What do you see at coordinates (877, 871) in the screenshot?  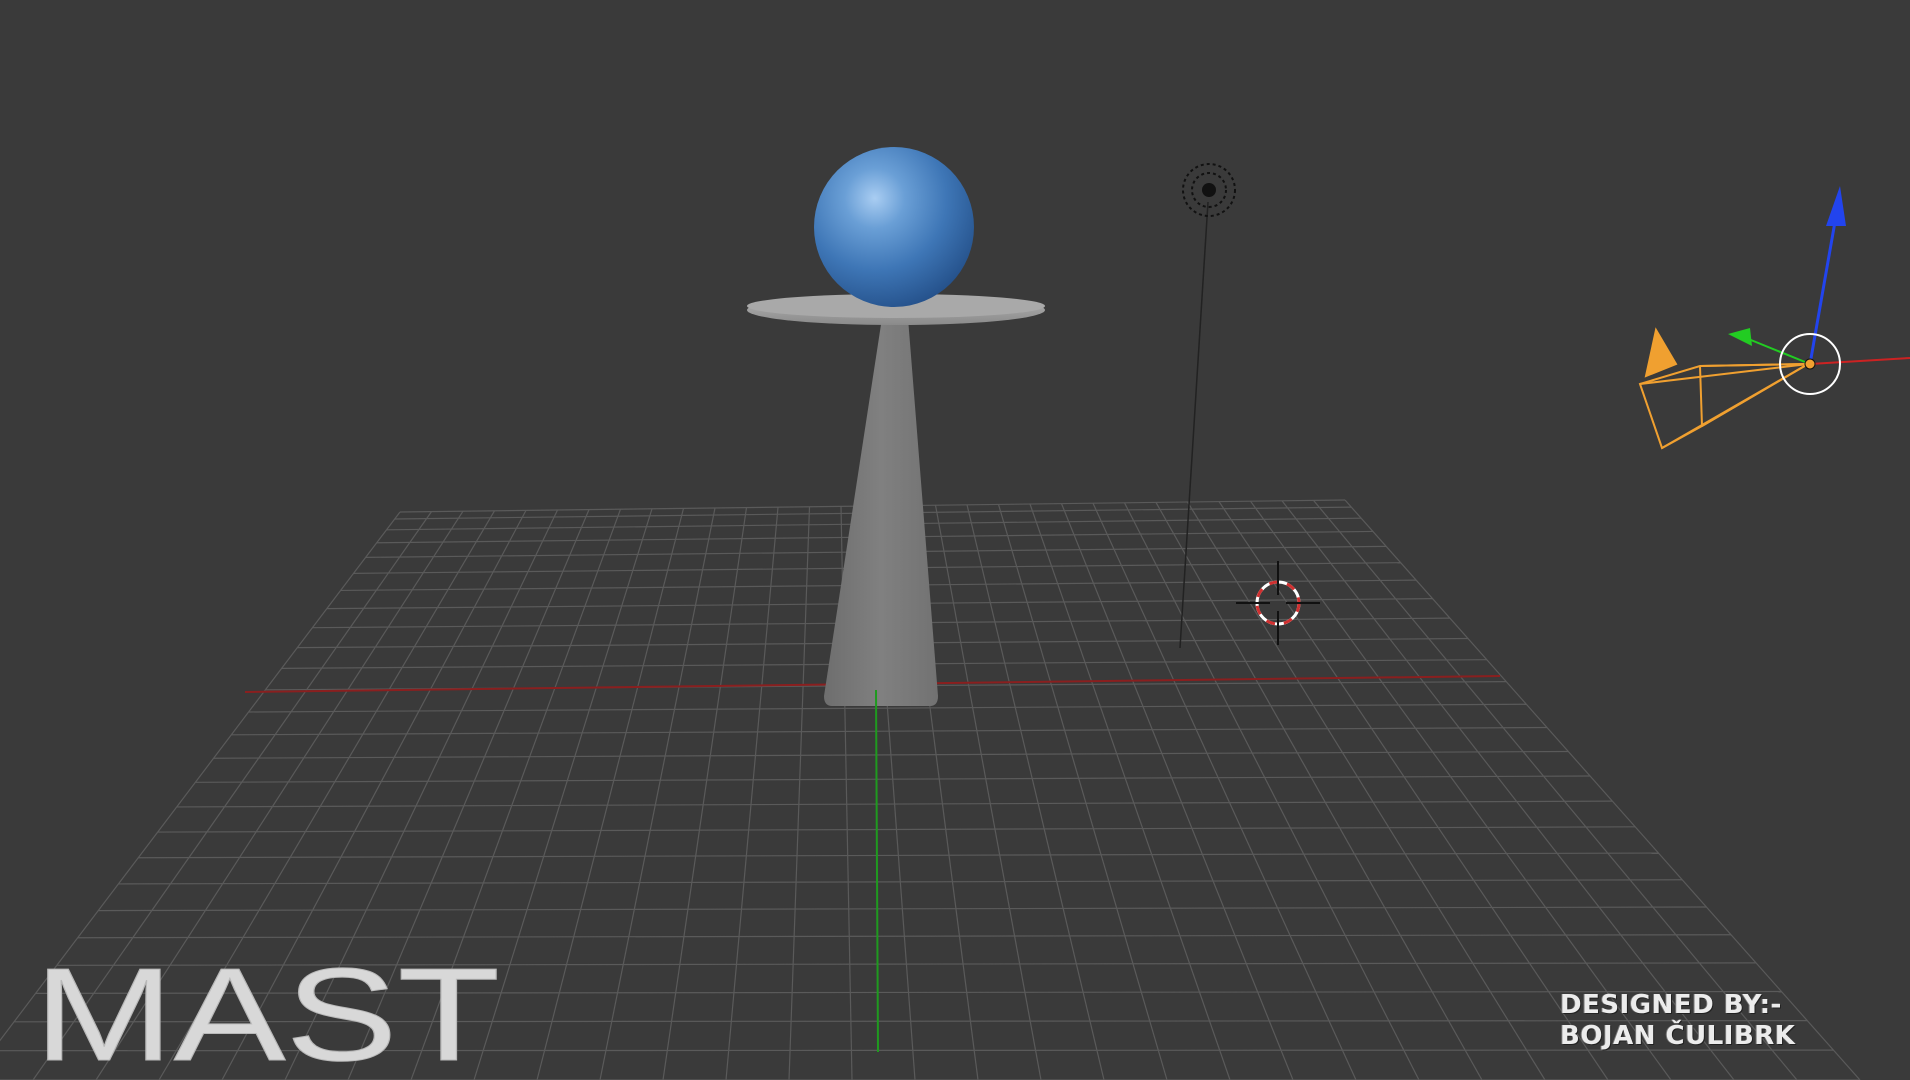 I see `y-axis-line` at bounding box center [877, 871].